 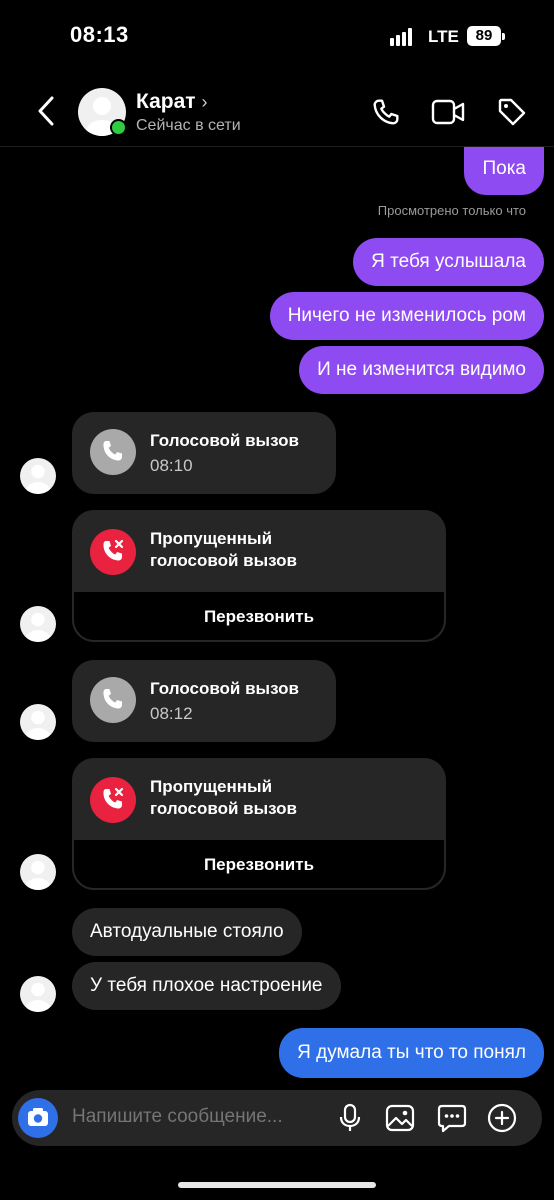 I want to click on network-type: LTE, so click(x=443, y=36).